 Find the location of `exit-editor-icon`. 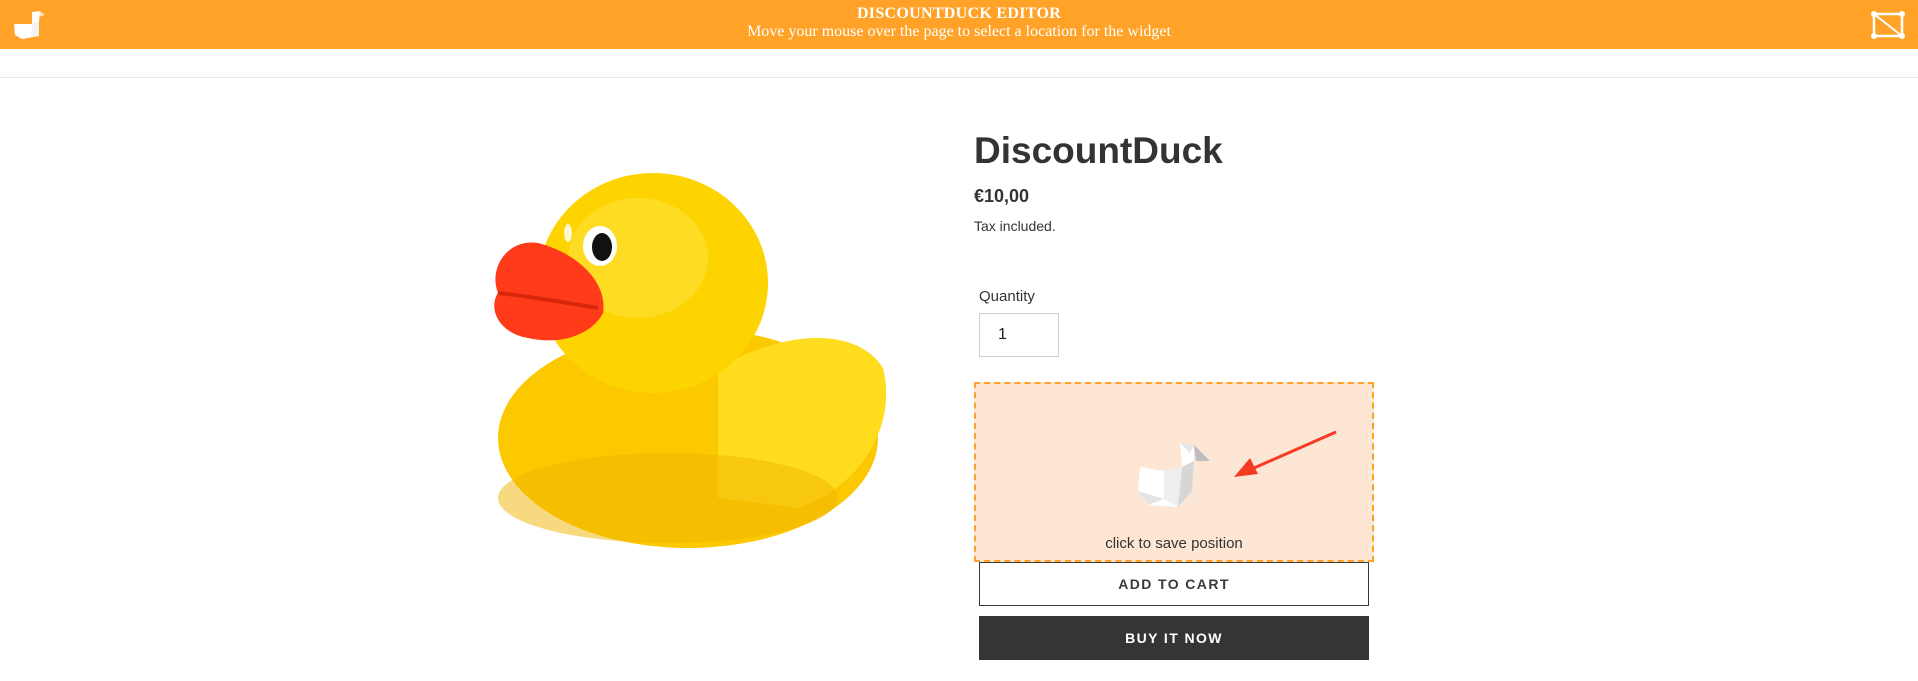

exit-editor-icon is located at coordinates (1888, 25).